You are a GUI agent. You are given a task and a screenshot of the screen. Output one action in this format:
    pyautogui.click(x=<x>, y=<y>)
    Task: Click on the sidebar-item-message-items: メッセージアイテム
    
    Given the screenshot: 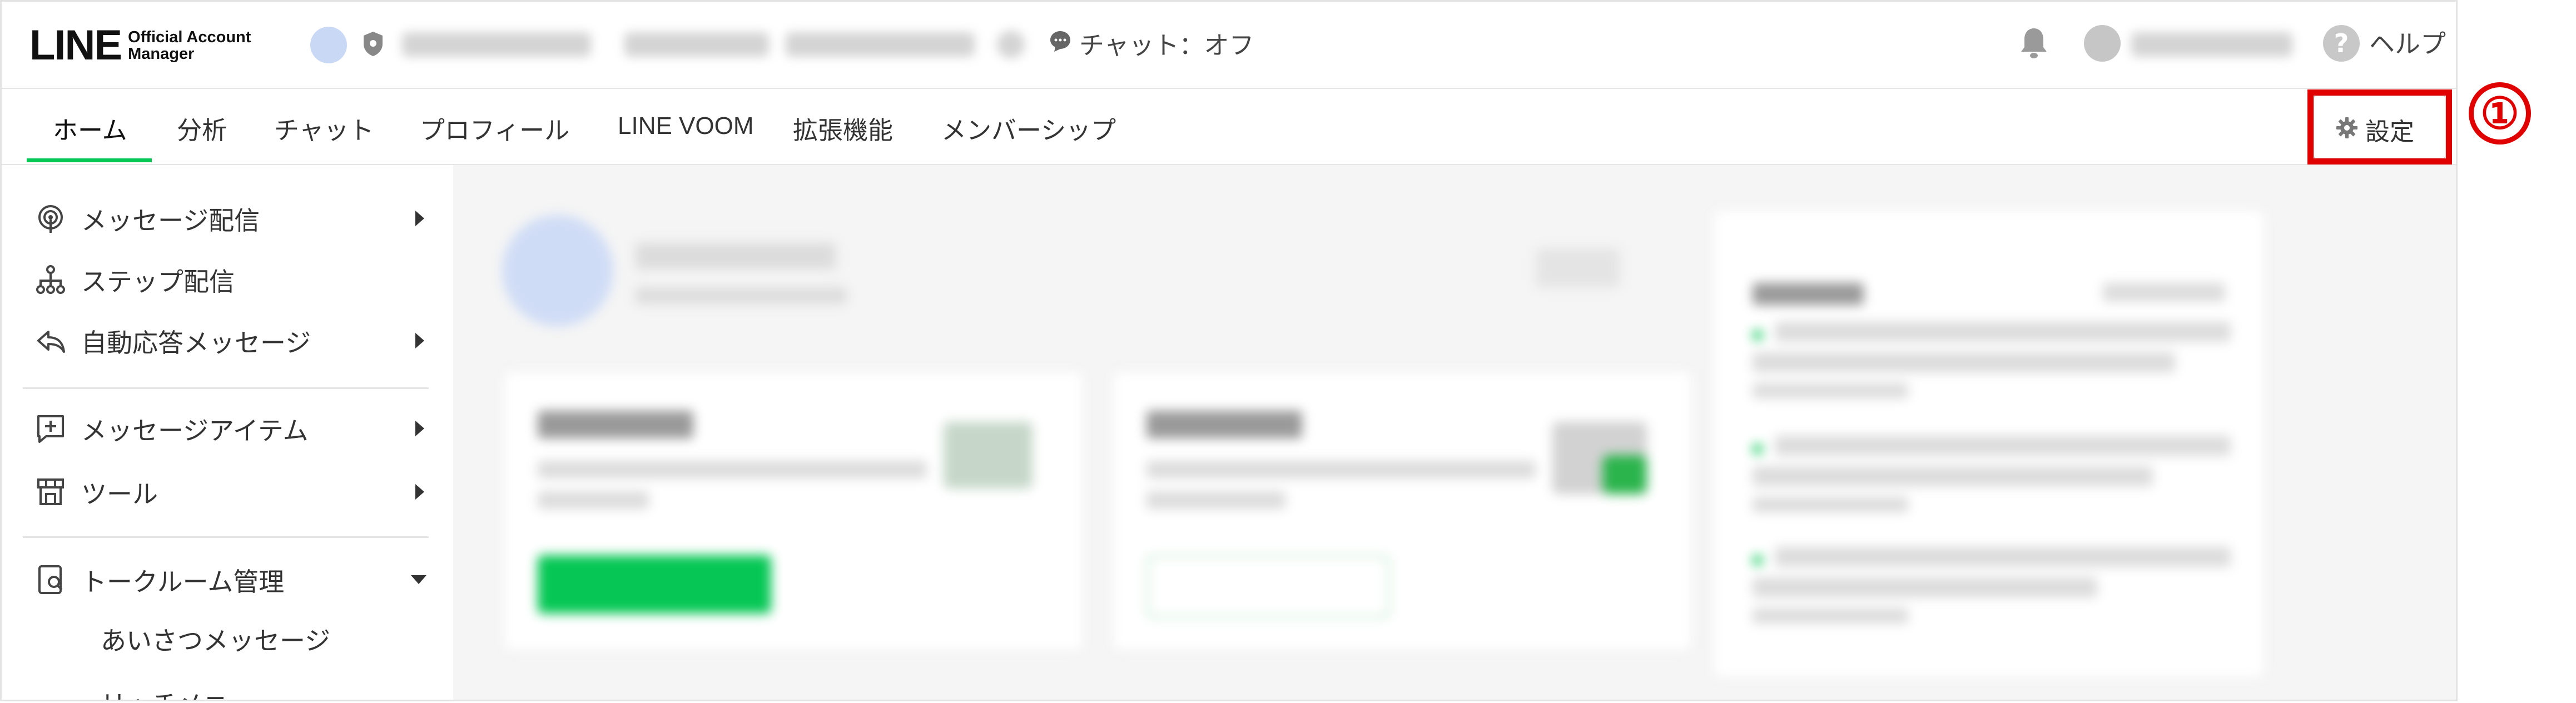 What is the action you would take?
    pyautogui.click(x=229, y=428)
    